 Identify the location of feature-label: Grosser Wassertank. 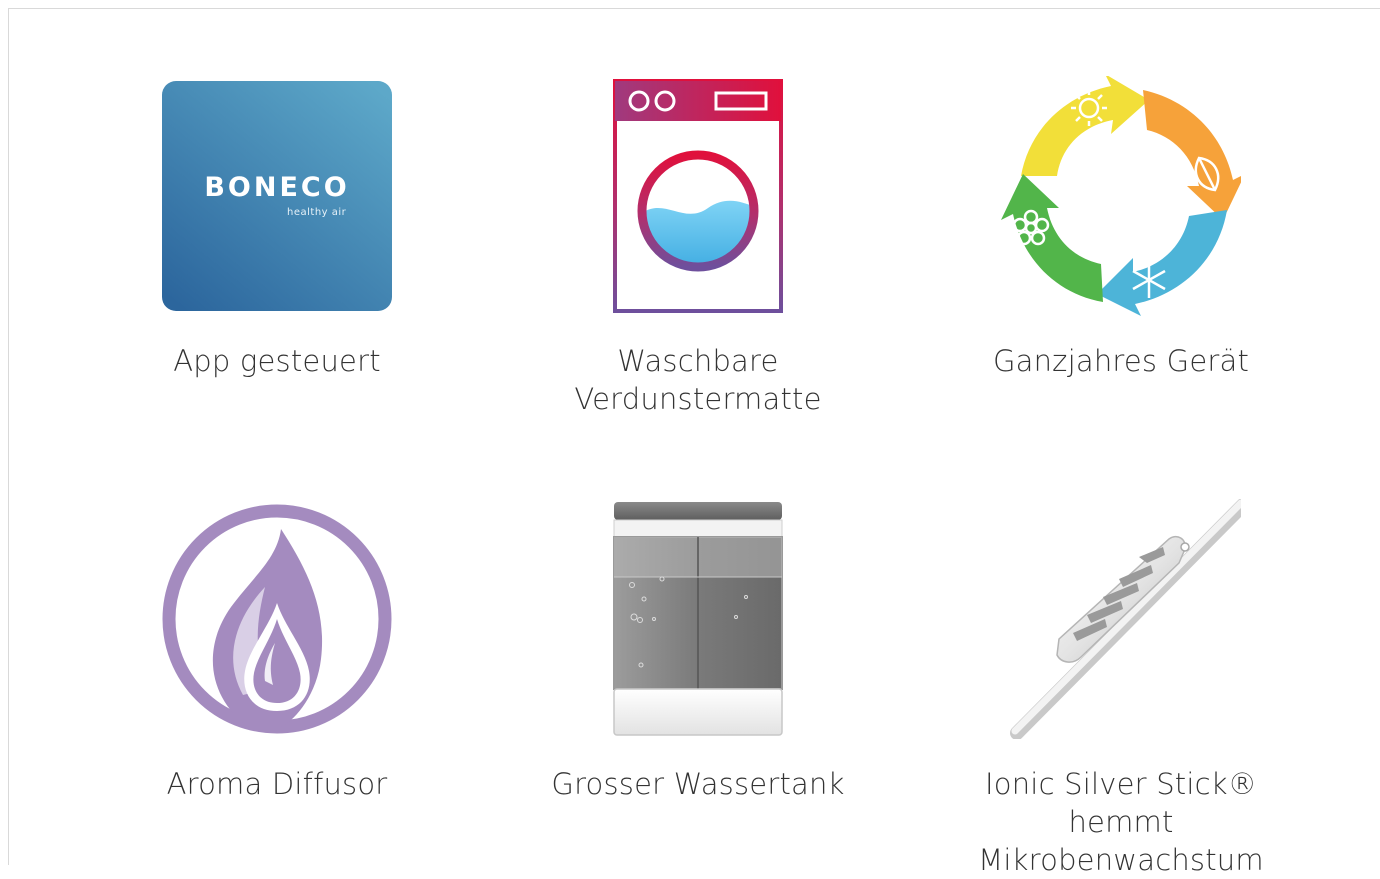
(698, 784).